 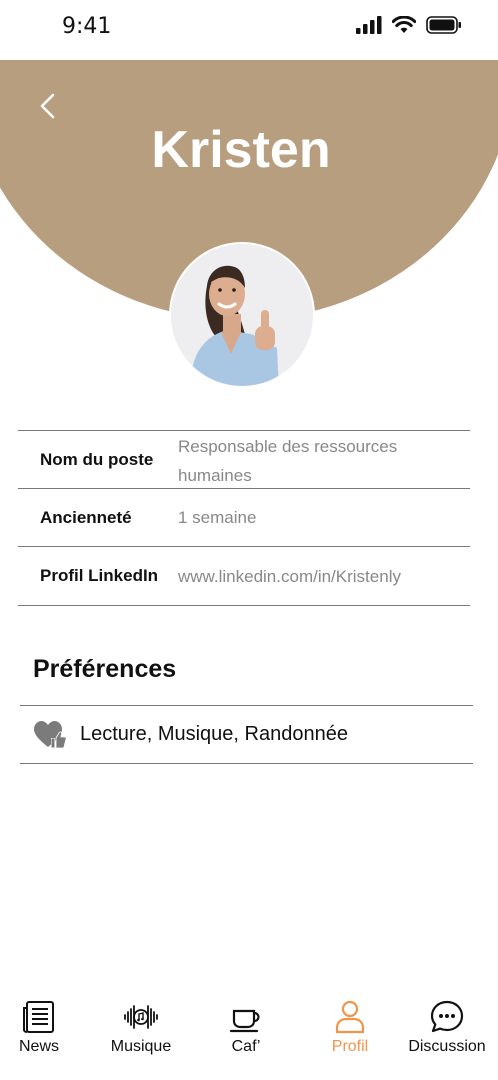 I want to click on chat-icon, so click(x=447, y=1016).